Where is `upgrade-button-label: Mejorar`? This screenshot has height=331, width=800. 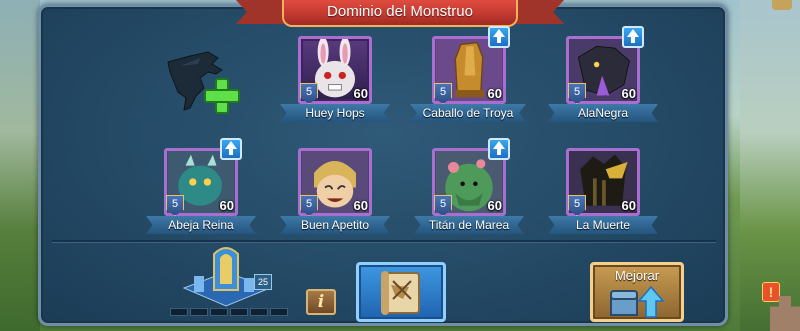 upgrade-button-label: Mejorar is located at coordinates (637, 275).